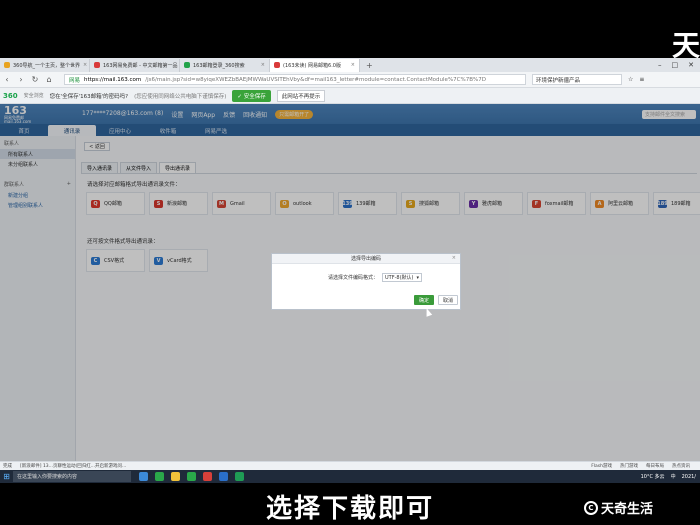  I want to click on favorite-icon: ☆, so click(630, 79).